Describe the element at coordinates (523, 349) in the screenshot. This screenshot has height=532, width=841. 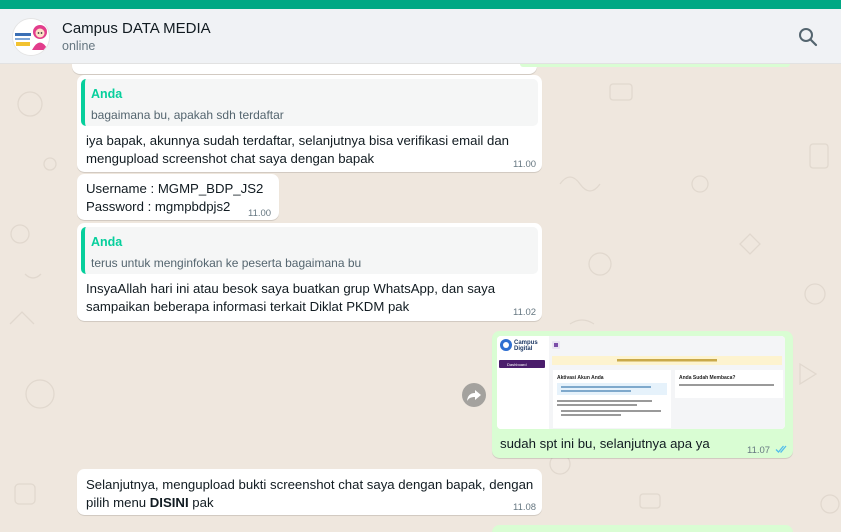
I see `screenshot-logo-subtitle: Digital` at that location.